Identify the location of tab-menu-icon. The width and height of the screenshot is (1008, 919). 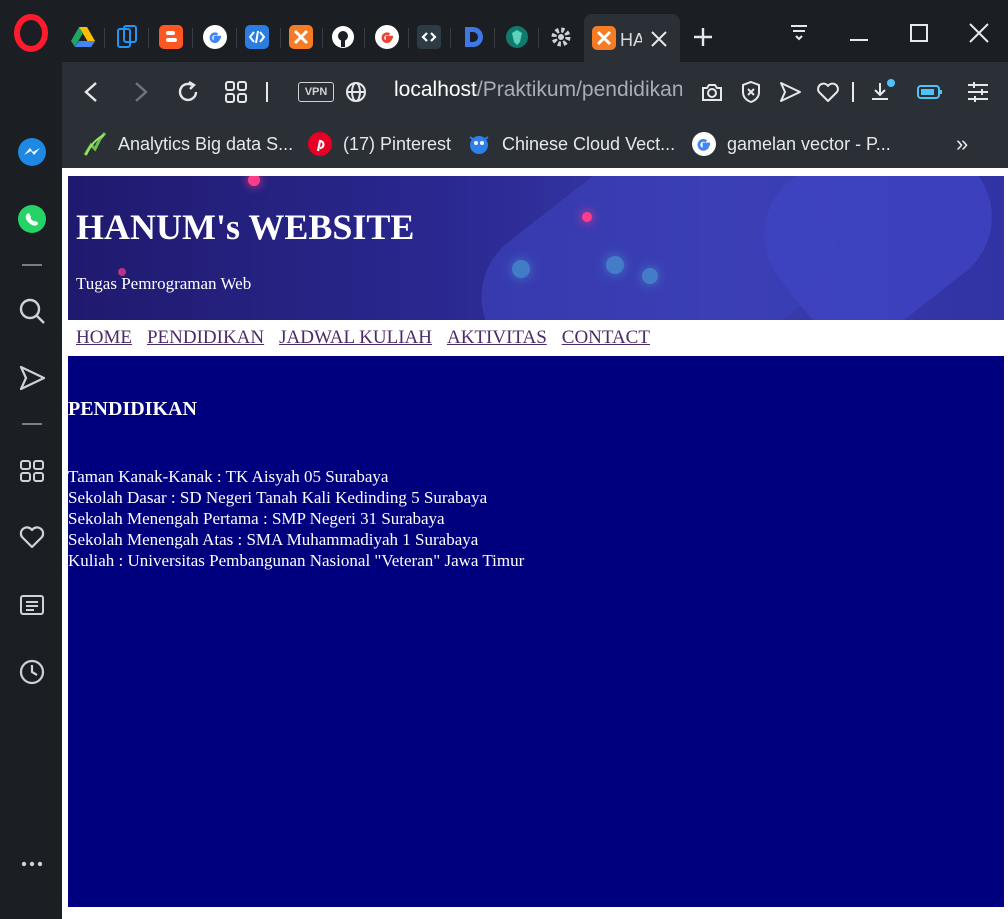
(799, 33).